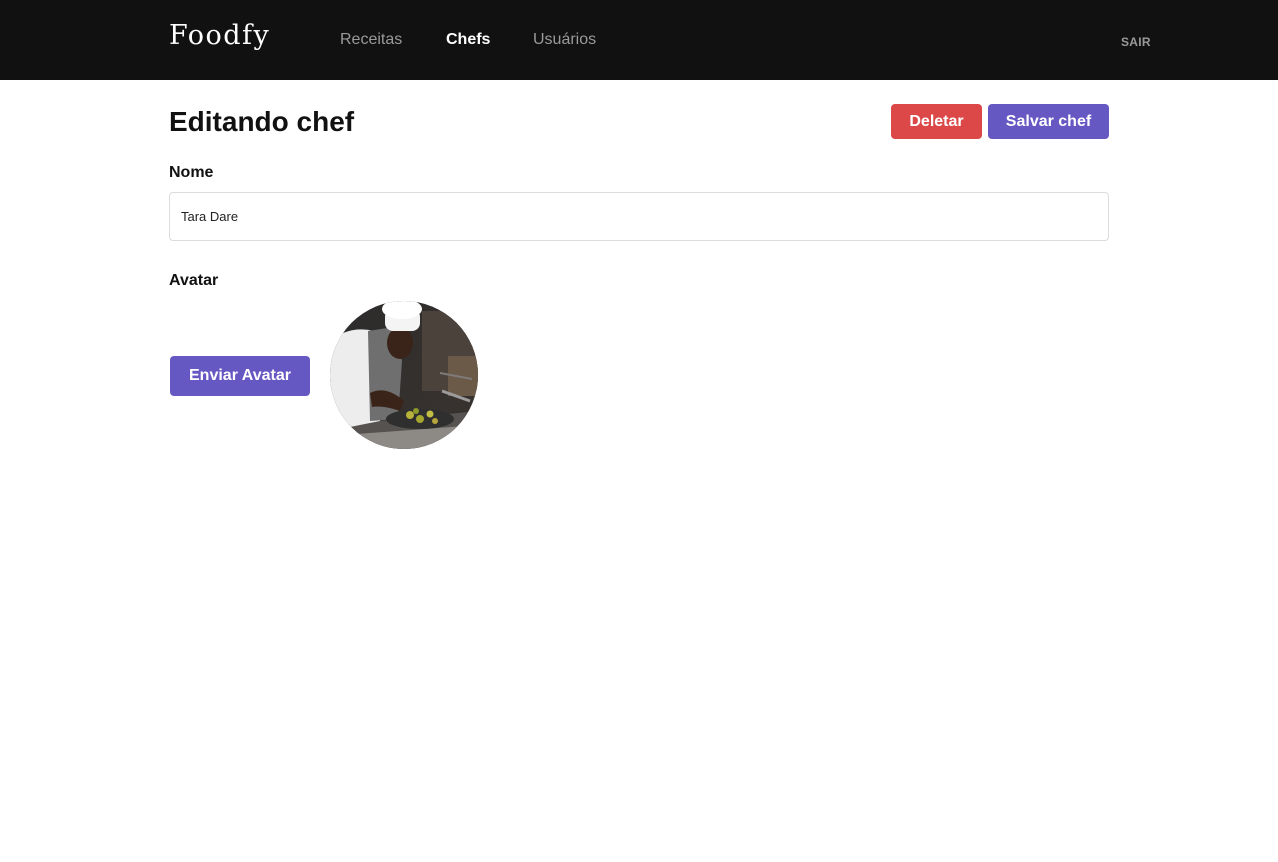 This screenshot has height=862, width=1278. I want to click on chef-avatar-image, so click(404, 375).